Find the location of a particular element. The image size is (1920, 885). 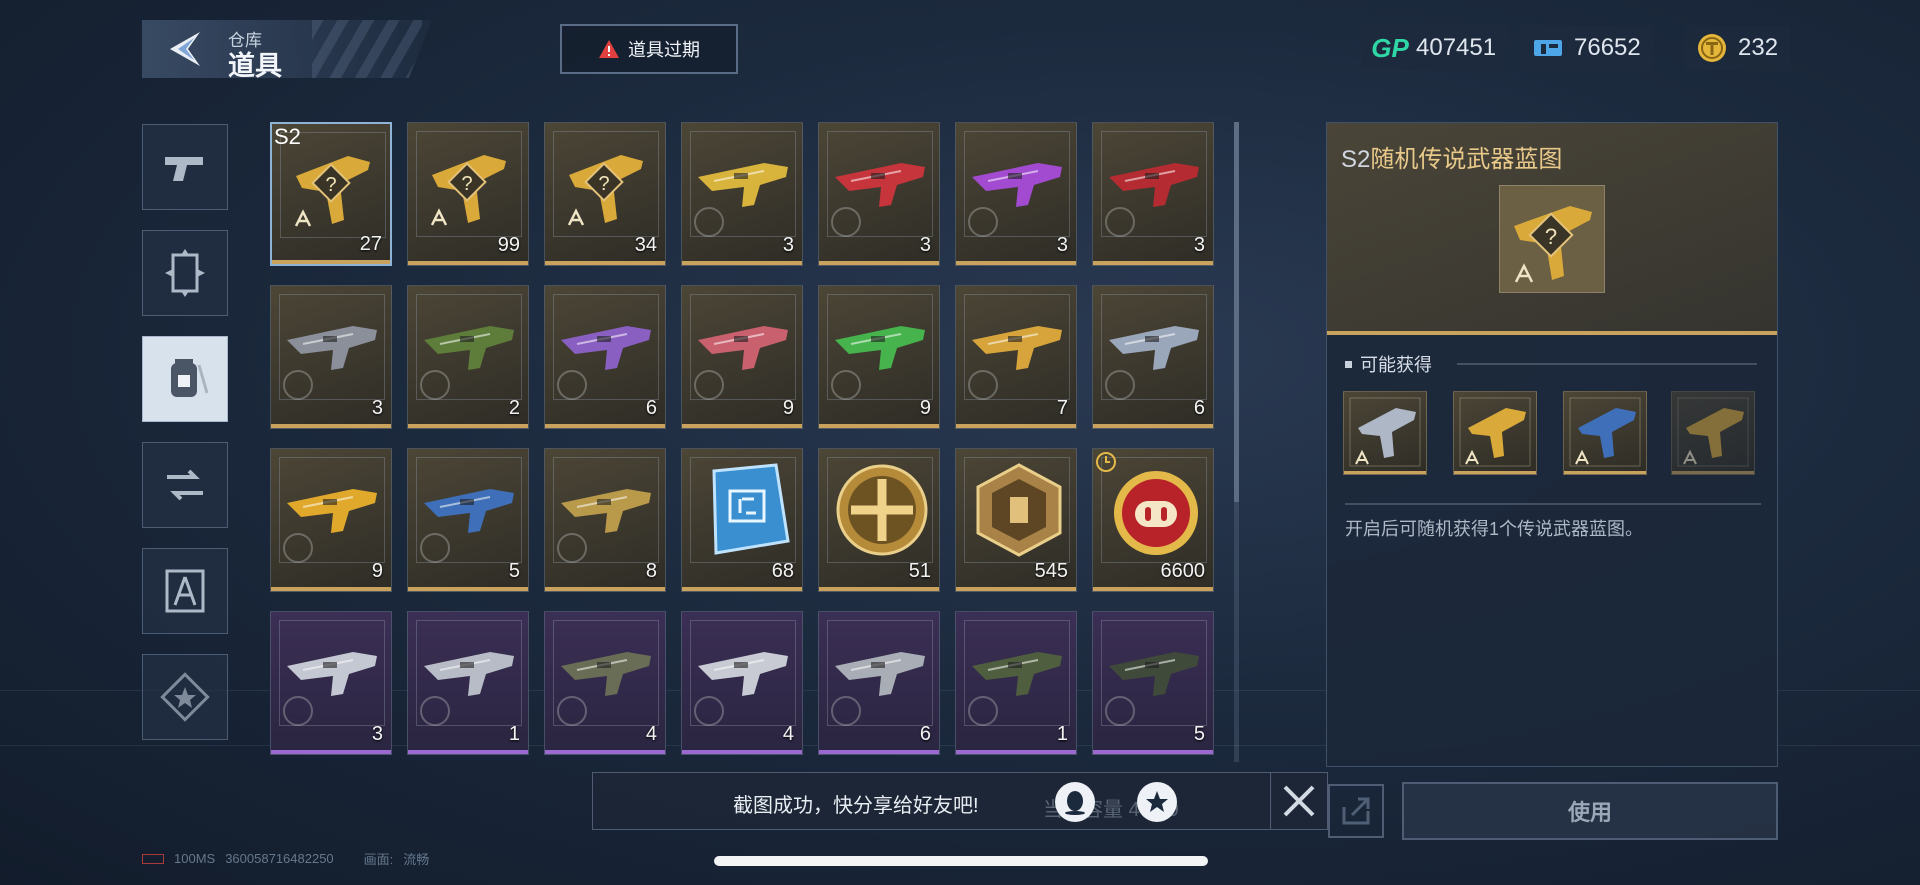

star-icon is located at coordinates (185, 697).